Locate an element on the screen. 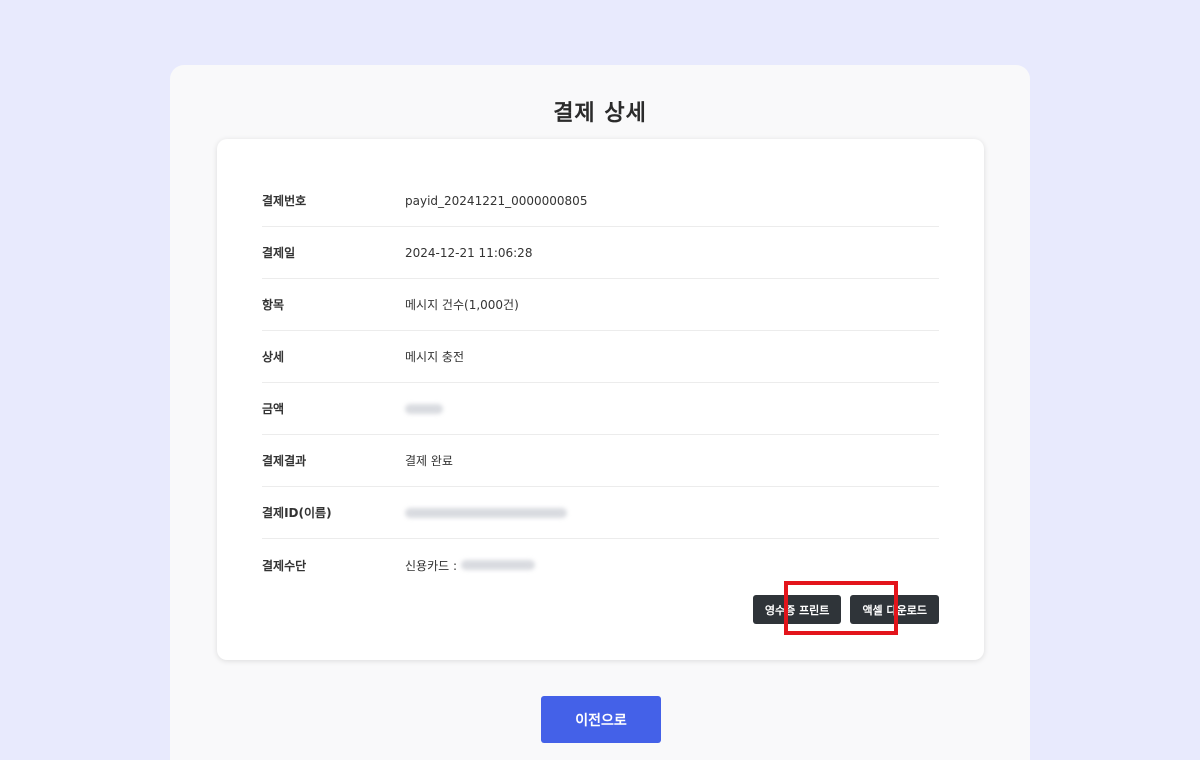  row-value: 결제 완료 is located at coordinates (429, 461).